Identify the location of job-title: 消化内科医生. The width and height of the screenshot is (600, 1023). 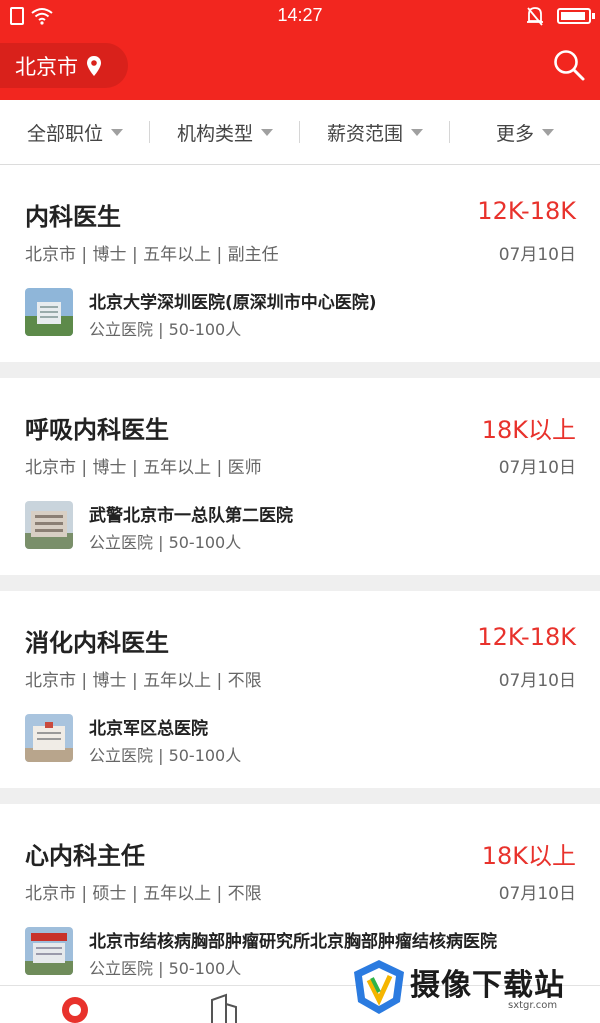
(97, 643).